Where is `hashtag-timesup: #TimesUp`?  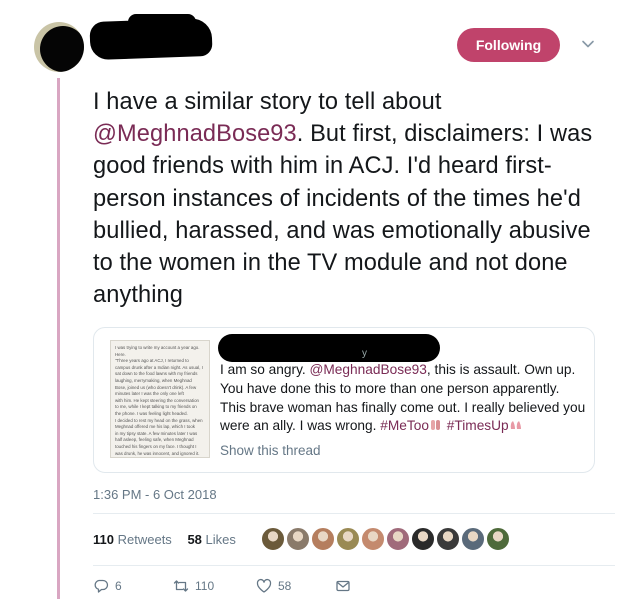 hashtag-timesup: #TimesUp is located at coordinates (478, 425).